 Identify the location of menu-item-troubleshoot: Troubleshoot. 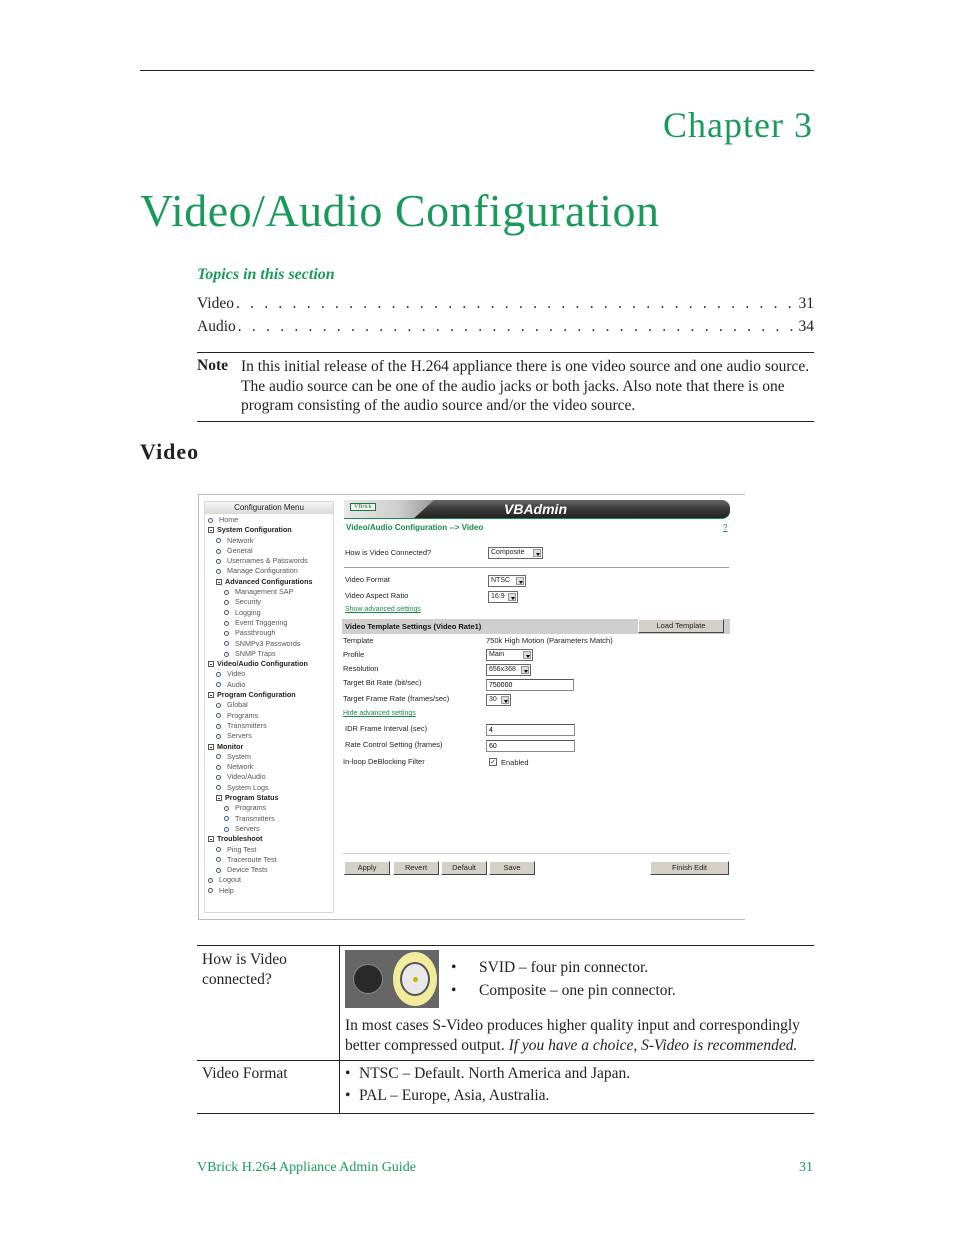
(269, 839).